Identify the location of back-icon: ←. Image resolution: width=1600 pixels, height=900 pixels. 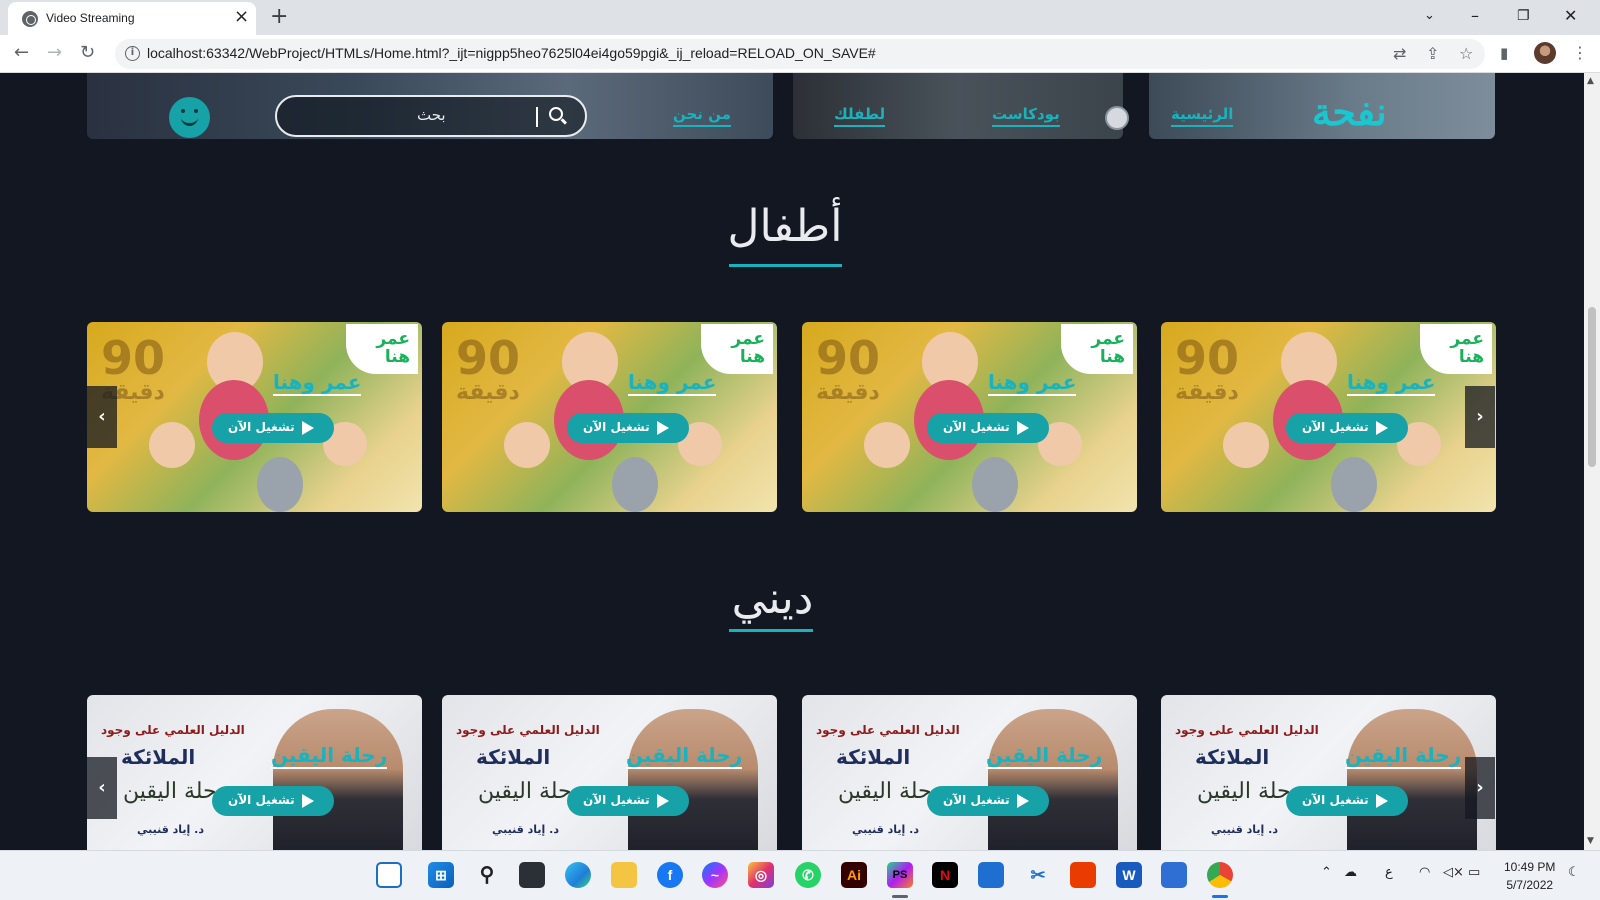
(21, 53).